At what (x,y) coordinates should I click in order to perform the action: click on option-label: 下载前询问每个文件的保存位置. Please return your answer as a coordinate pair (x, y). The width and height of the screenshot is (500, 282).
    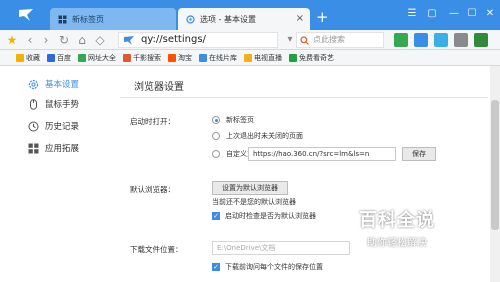
    Looking at the image, I should click on (274, 267).